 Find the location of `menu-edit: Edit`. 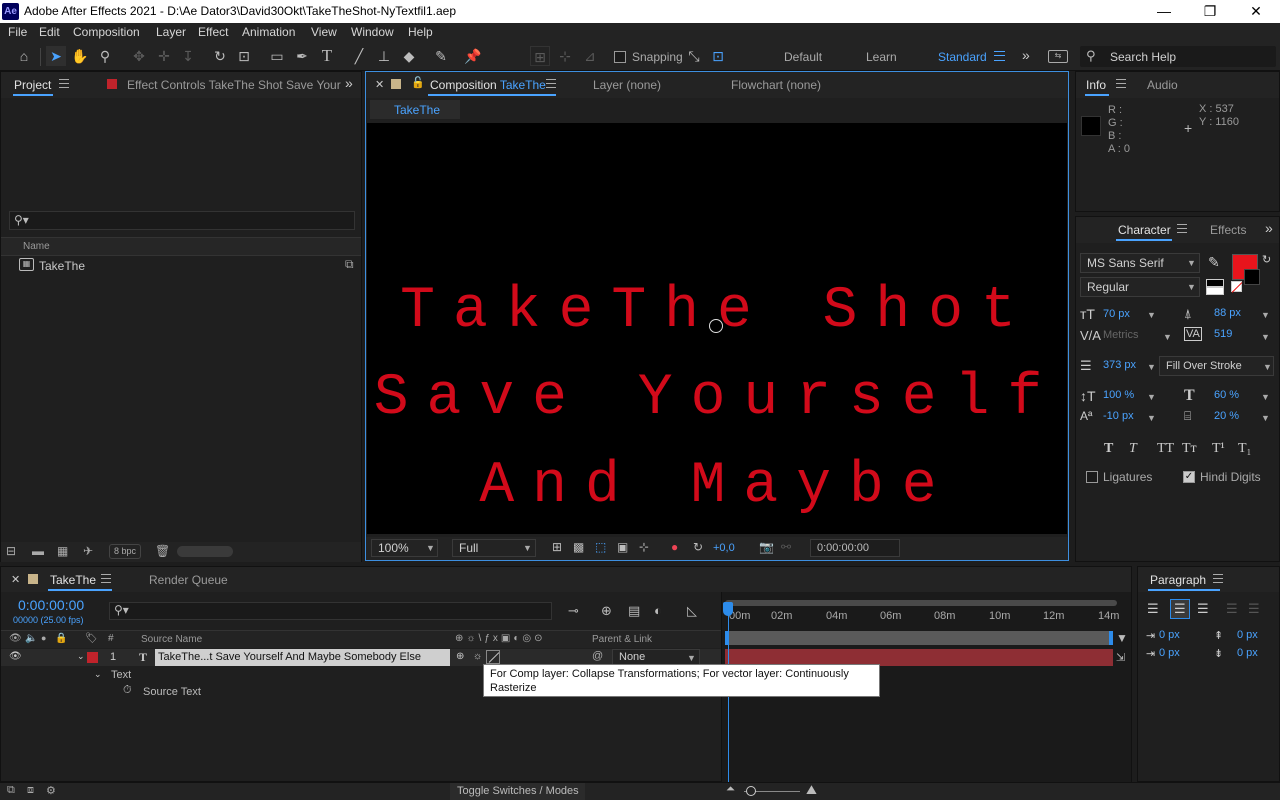

menu-edit: Edit is located at coordinates (49, 32).